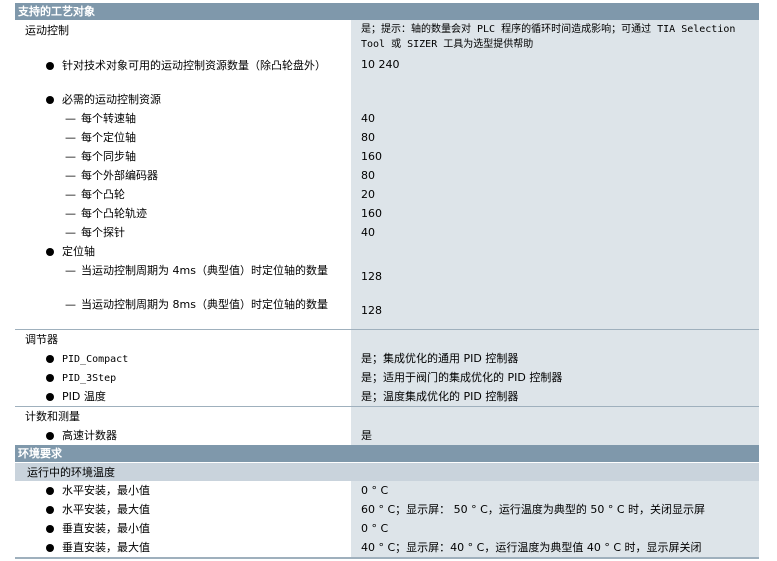  I want to click on group-counting: 计数和测量 高速计数器 是, so click(387, 425).